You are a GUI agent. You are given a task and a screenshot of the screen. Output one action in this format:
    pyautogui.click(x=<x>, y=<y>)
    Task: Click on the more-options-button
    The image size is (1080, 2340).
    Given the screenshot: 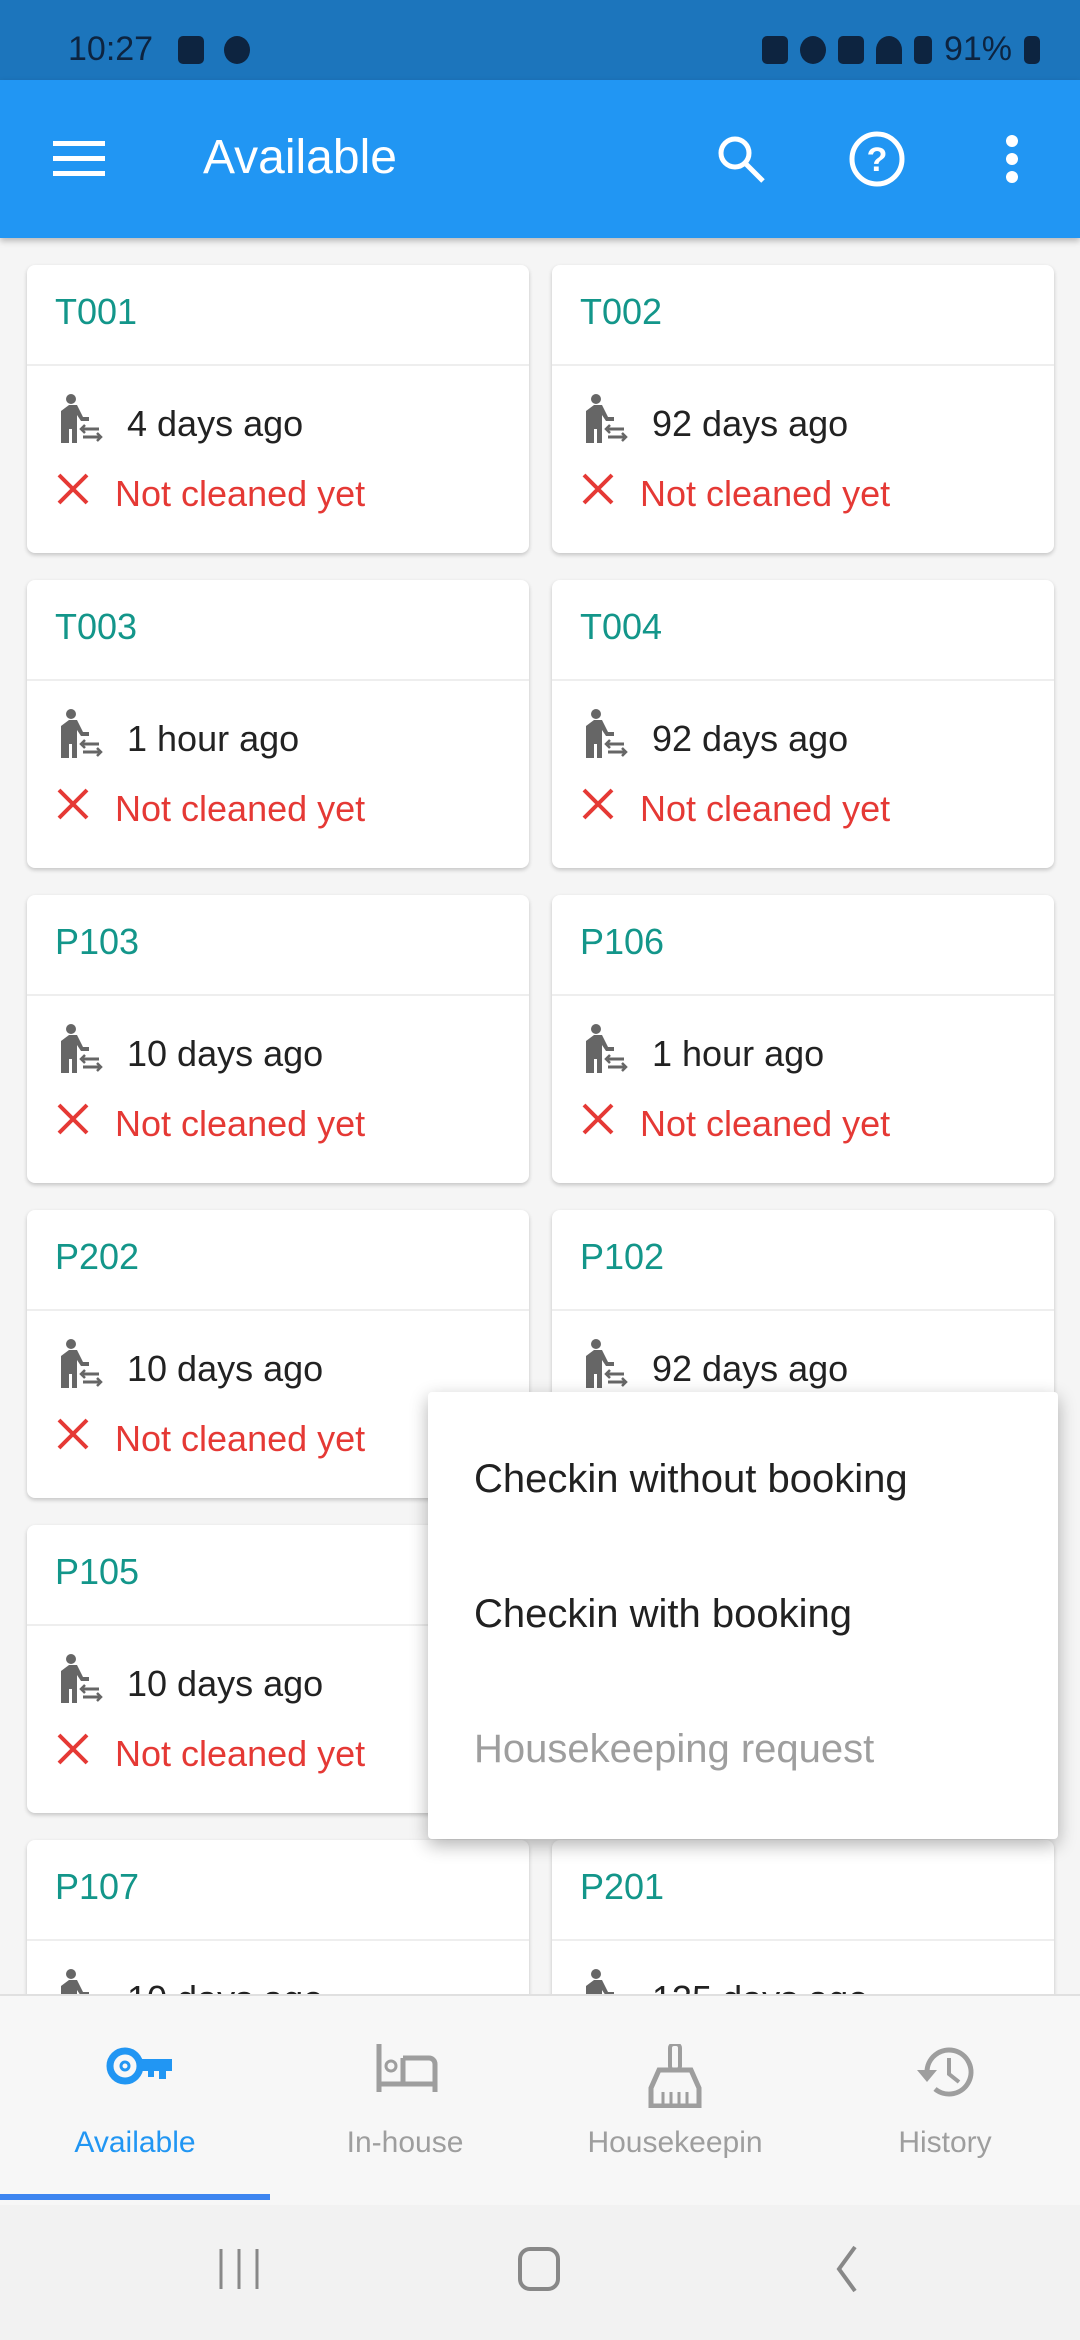 What is the action you would take?
    pyautogui.click(x=1012, y=159)
    